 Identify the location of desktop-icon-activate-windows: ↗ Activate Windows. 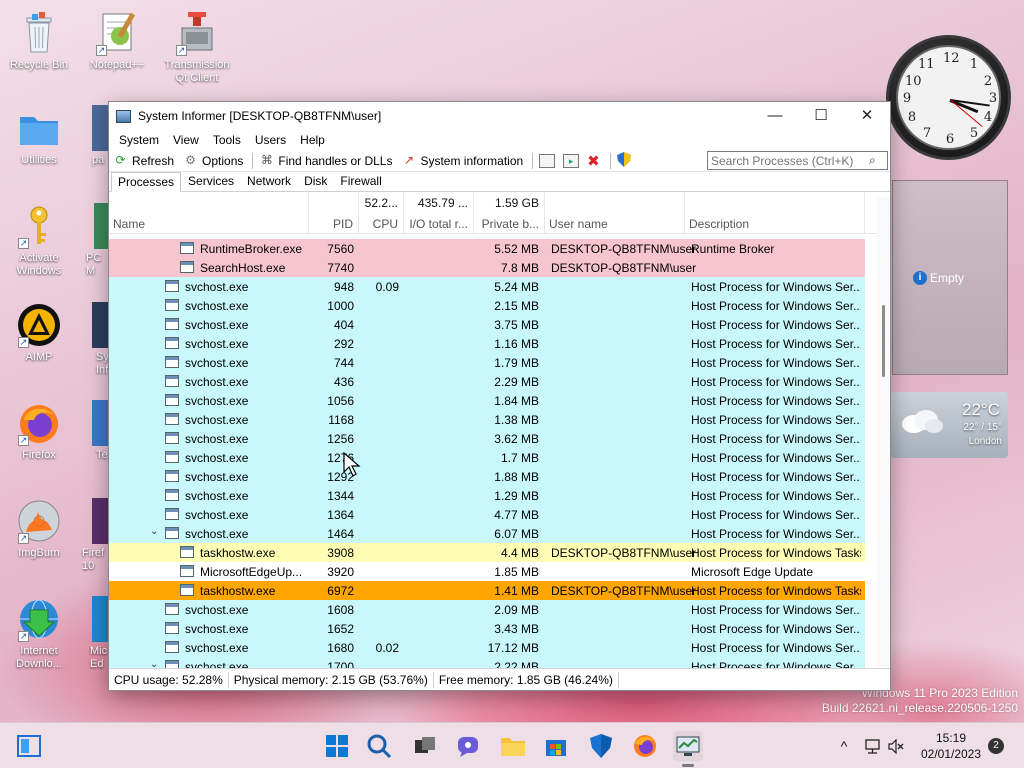
(39, 240).